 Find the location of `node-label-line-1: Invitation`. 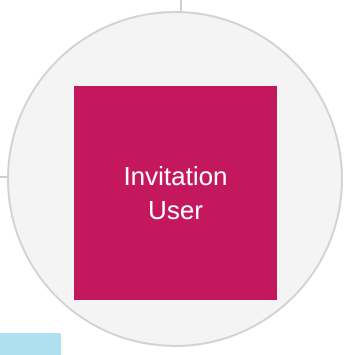

node-label-line-1: Invitation is located at coordinates (175, 176).